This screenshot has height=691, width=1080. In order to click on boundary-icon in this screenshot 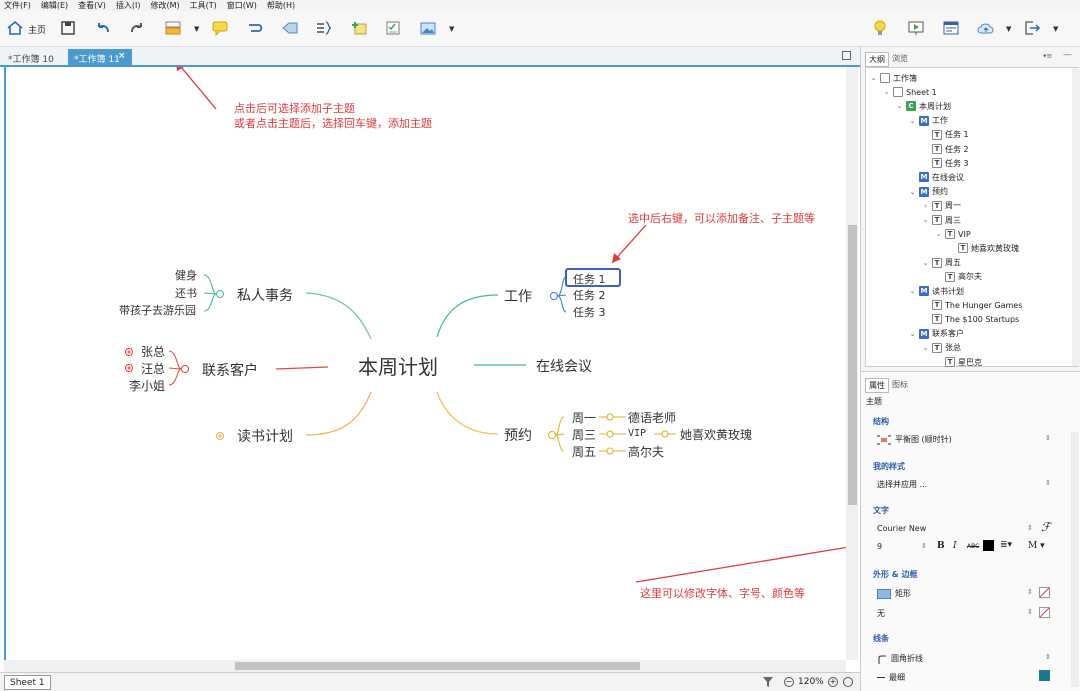, I will do `click(290, 28)`.